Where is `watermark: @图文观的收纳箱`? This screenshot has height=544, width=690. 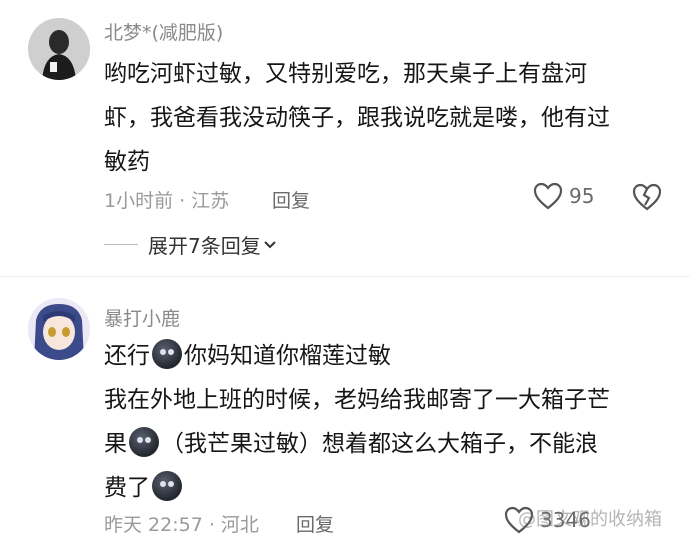
watermark: @图文观的收纳箱 is located at coordinates (590, 519).